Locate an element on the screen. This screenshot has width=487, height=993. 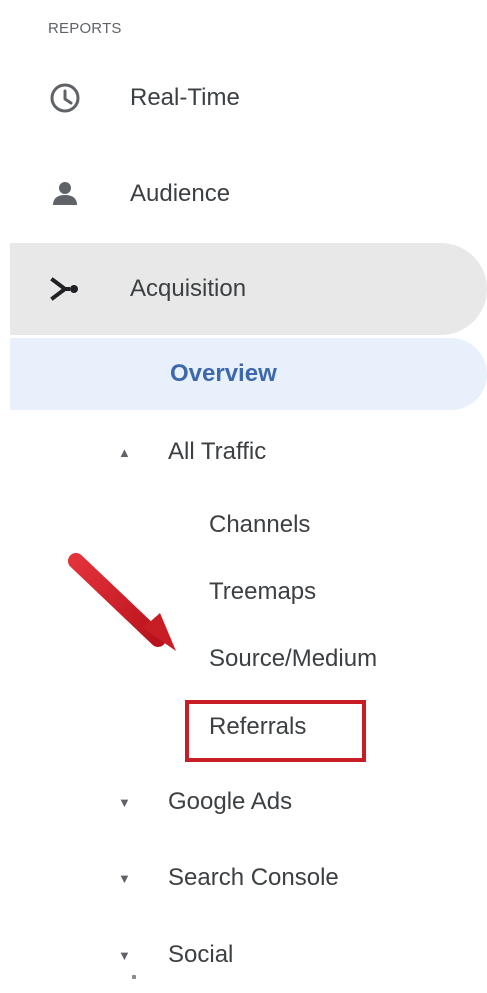
nav-item-audience: Audience is located at coordinates (248, 194).